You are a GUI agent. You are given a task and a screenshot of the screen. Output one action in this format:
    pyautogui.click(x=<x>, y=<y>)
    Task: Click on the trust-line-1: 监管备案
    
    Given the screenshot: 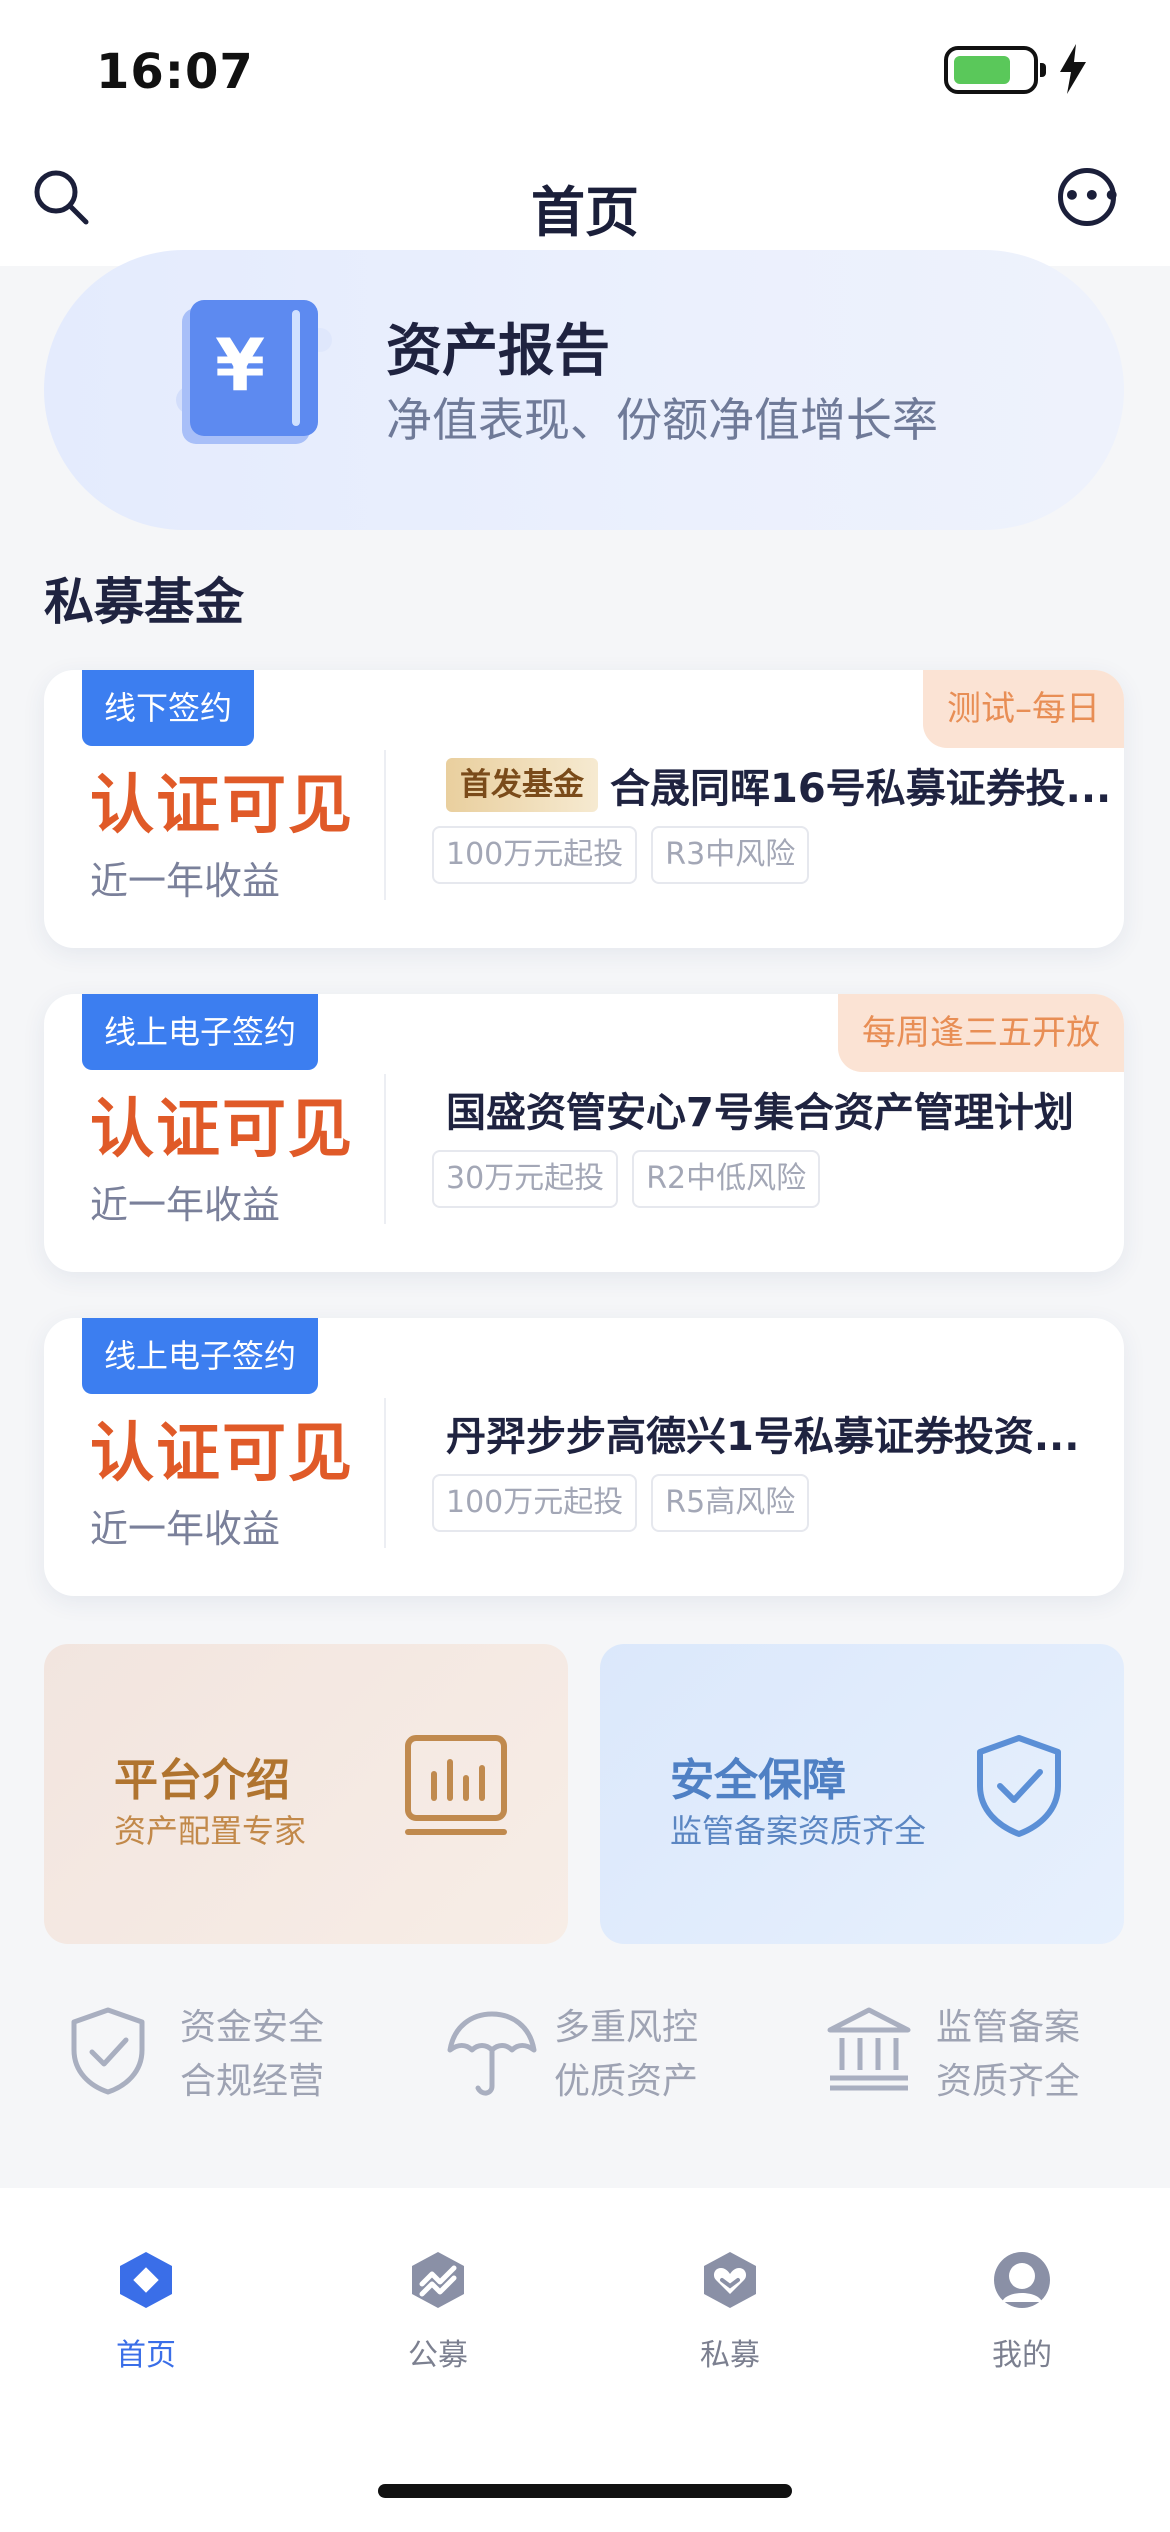 What is the action you would take?
    pyautogui.click(x=1008, y=2027)
    